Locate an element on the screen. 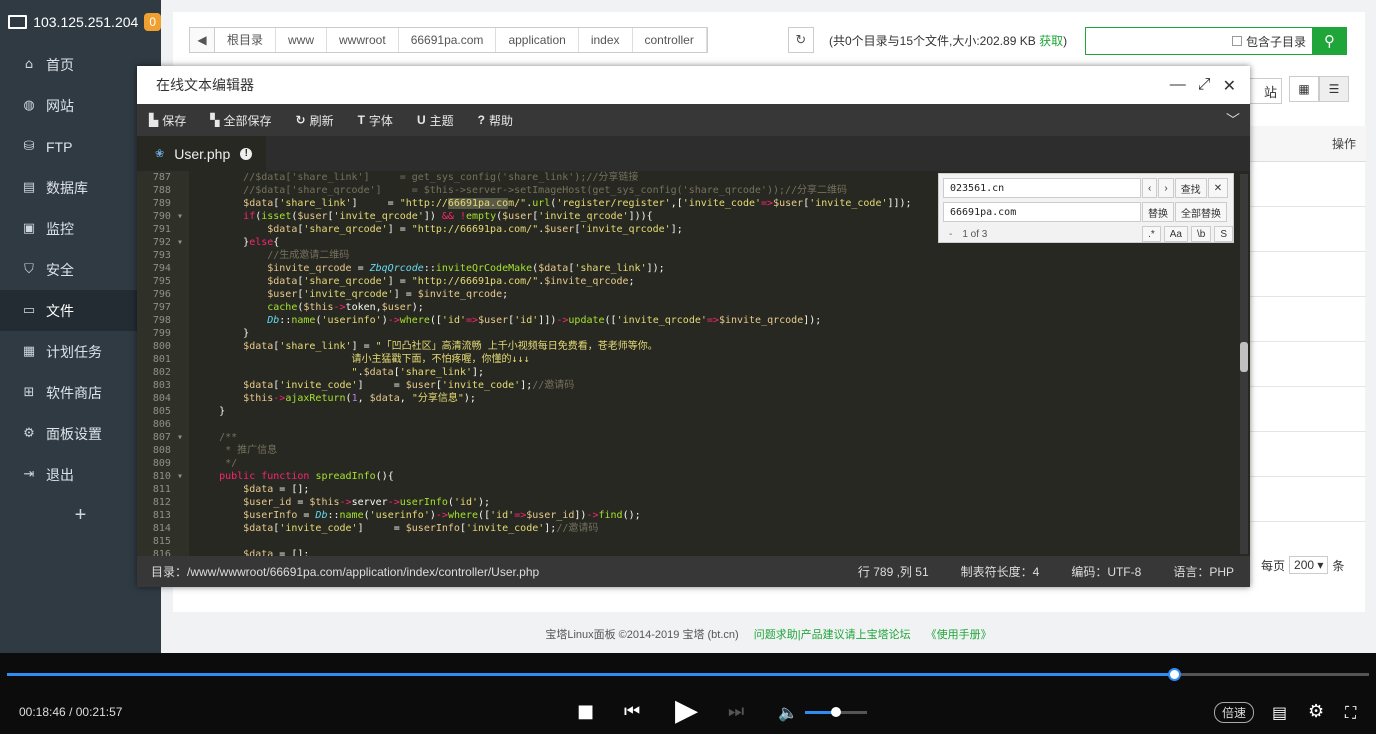  breadcrumb-item: 根目录 is located at coordinates (246, 40).